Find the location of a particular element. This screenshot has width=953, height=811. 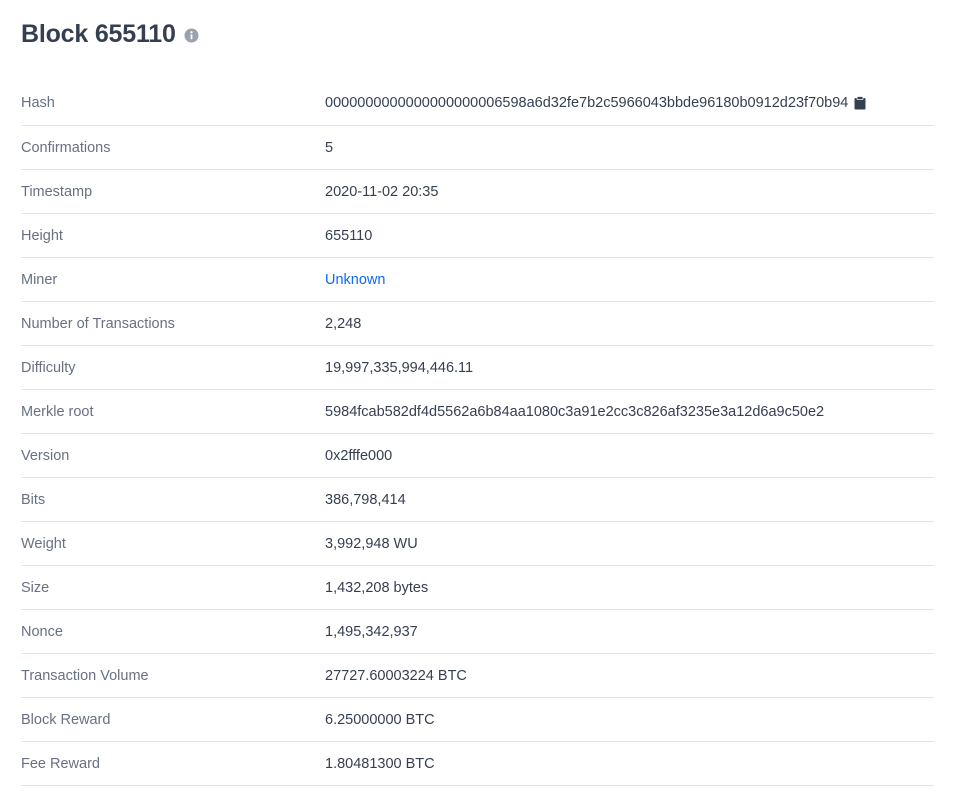

detail-row-transaction-volume: Transaction Volume 27727.60003224 BTC is located at coordinates (477, 676).